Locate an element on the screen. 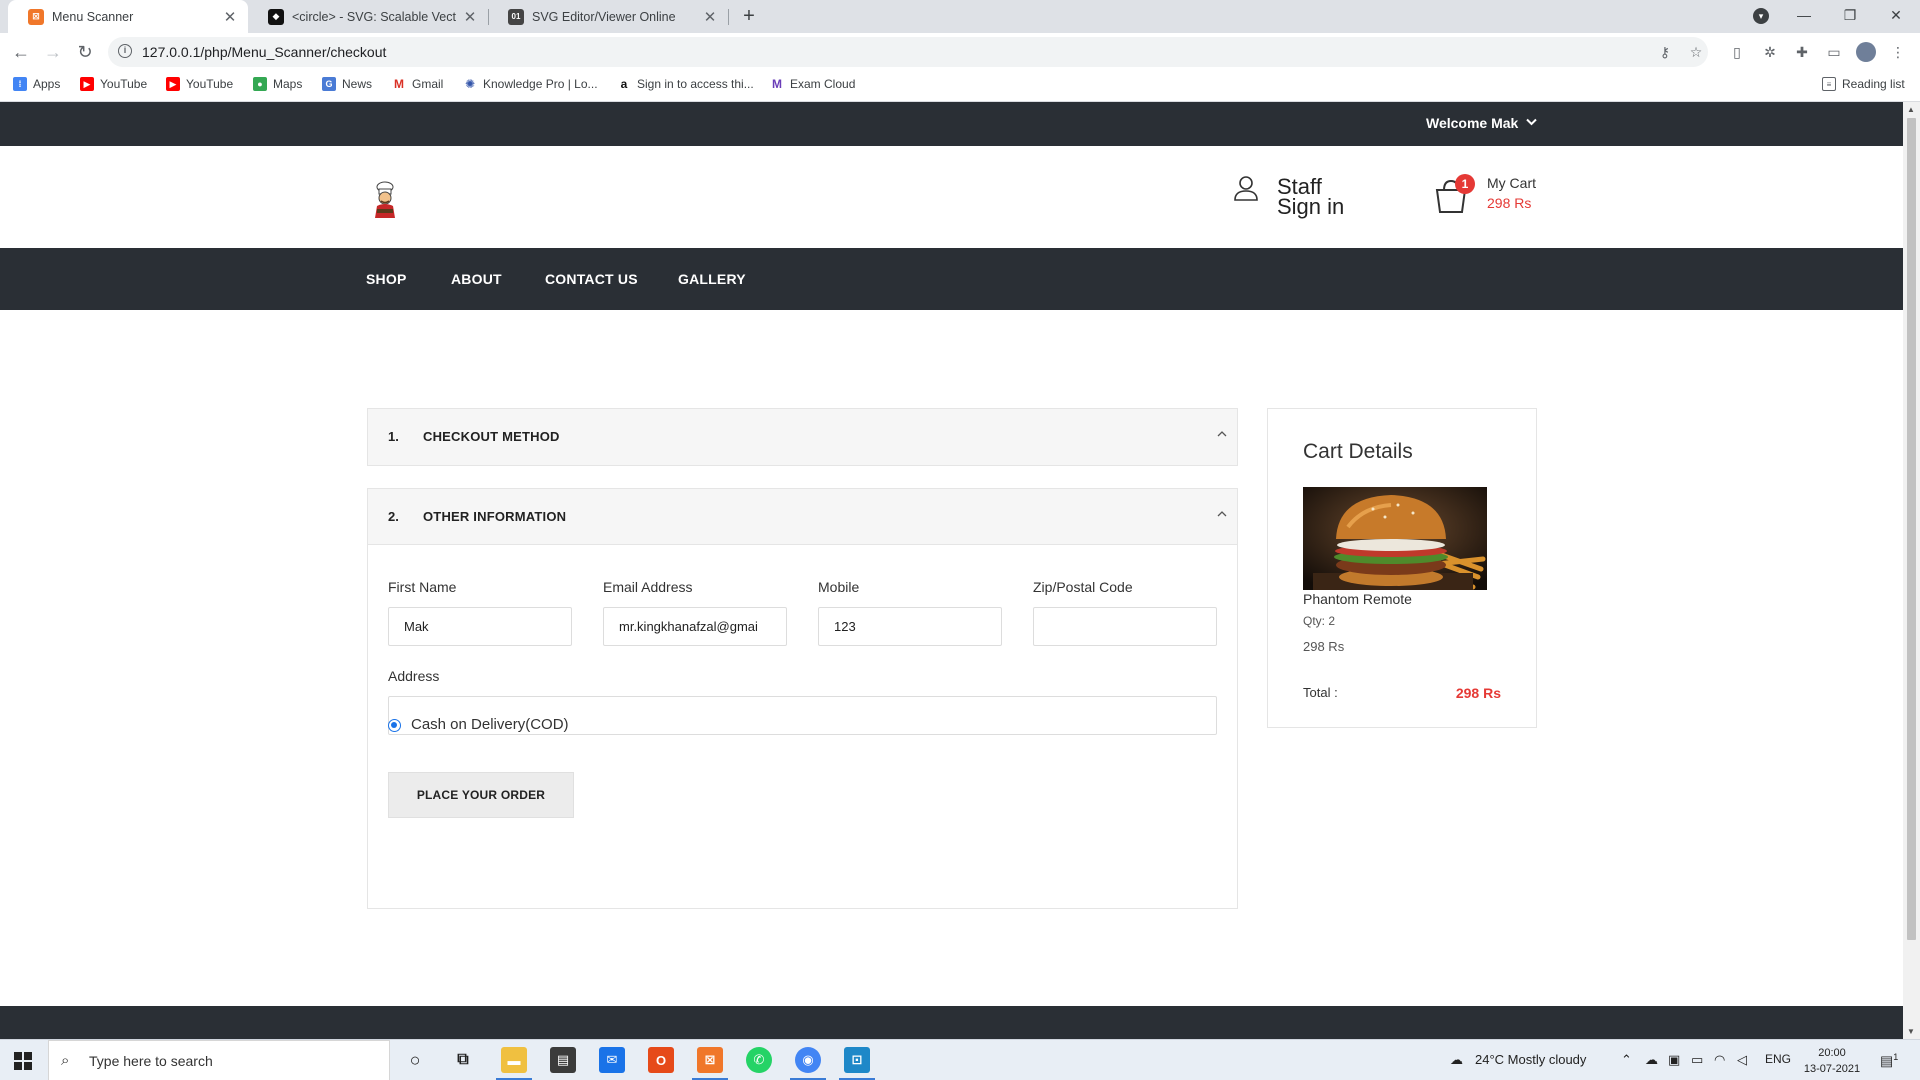 The width and height of the screenshot is (1920, 1080). tray-chevron-up-icon: ⌃ is located at coordinates (1626, 1060).